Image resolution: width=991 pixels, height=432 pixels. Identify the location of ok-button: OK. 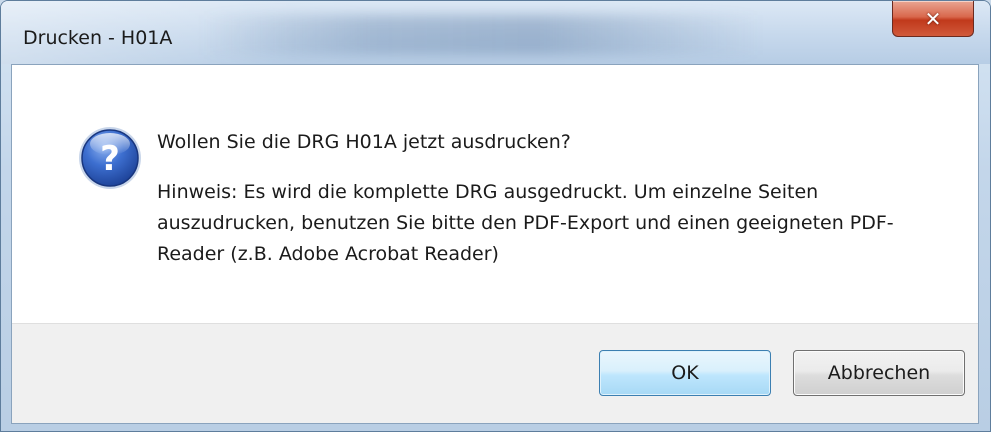
(685, 373).